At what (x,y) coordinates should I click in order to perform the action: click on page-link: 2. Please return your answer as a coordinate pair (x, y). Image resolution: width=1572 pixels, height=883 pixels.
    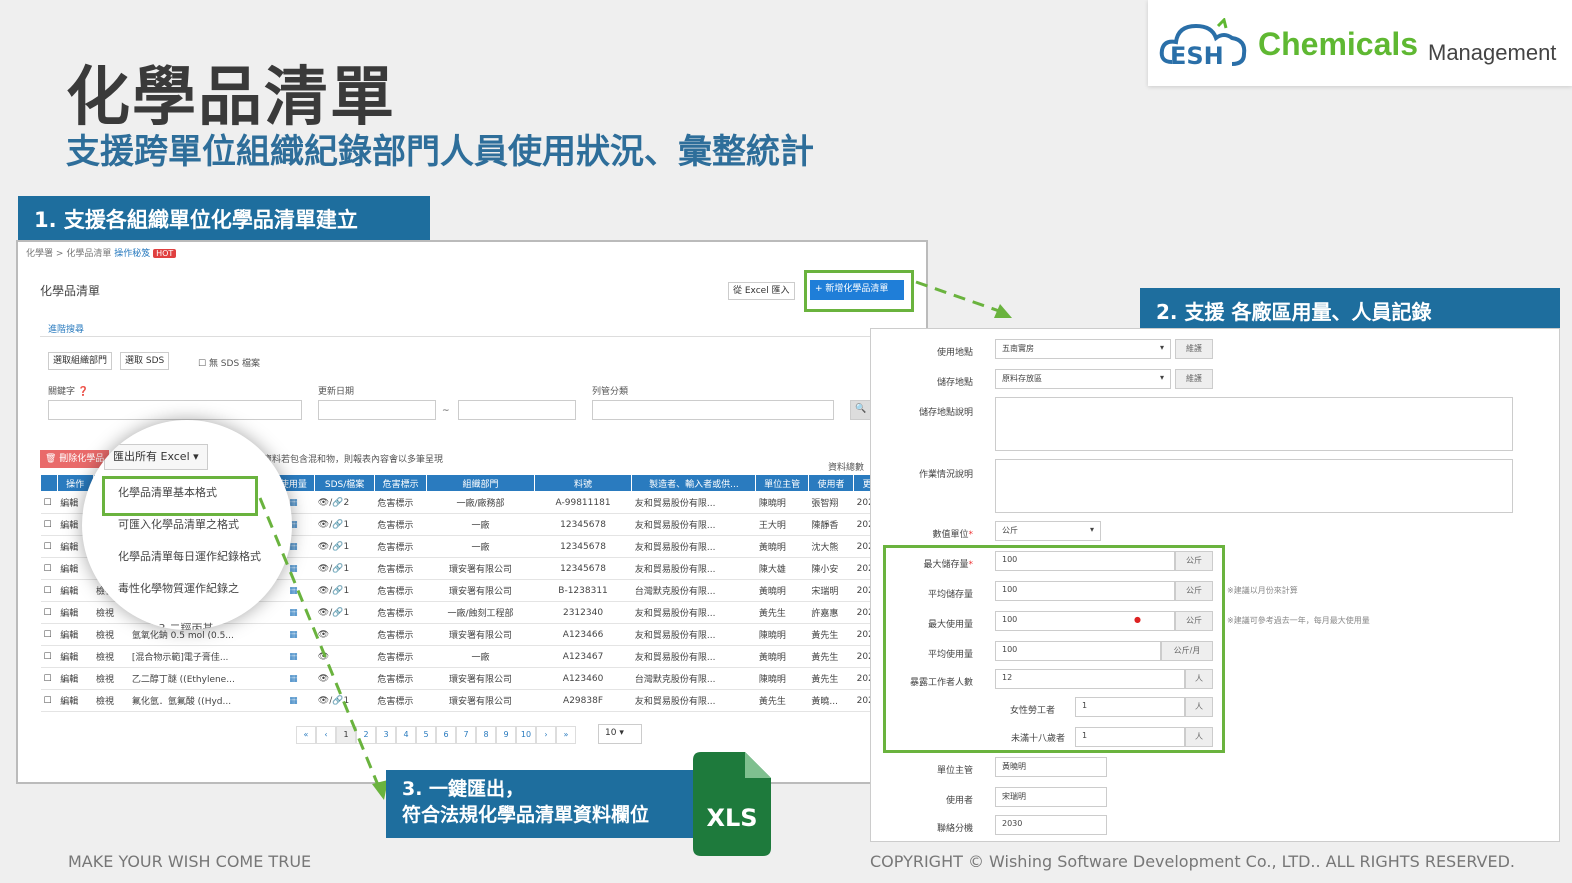
    Looking at the image, I should click on (366, 735).